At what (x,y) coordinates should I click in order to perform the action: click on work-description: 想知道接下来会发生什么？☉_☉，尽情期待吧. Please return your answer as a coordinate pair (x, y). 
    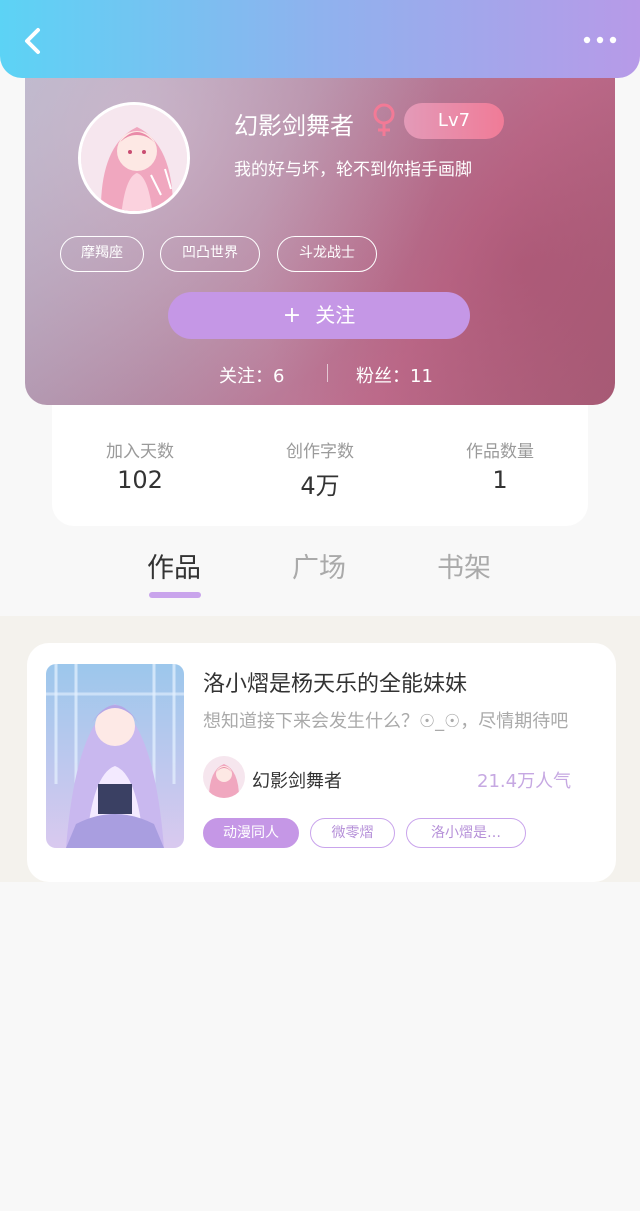
    Looking at the image, I should click on (386, 721).